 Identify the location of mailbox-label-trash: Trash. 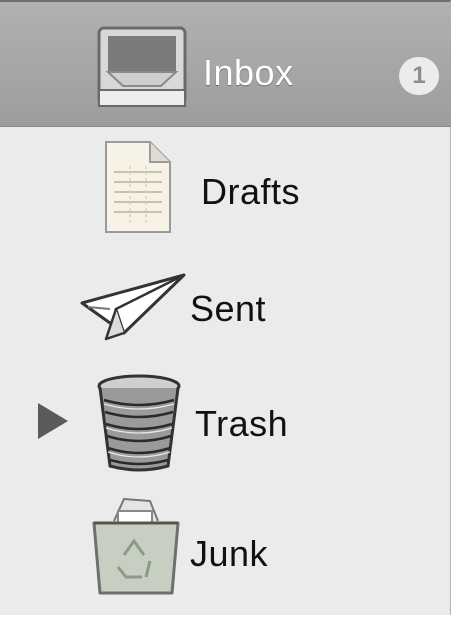
(242, 423).